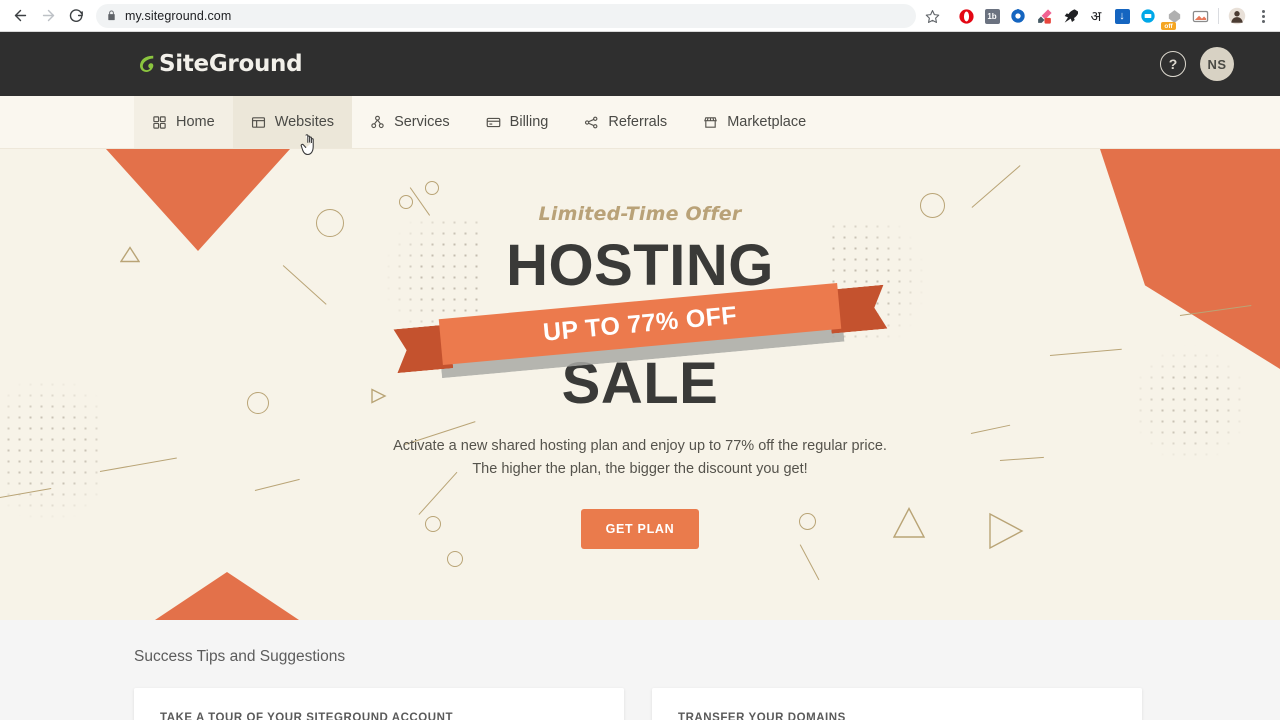 The width and height of the screenshot is (1280, 720). I want to click on nav-item-label: Home, so click(195, 122).